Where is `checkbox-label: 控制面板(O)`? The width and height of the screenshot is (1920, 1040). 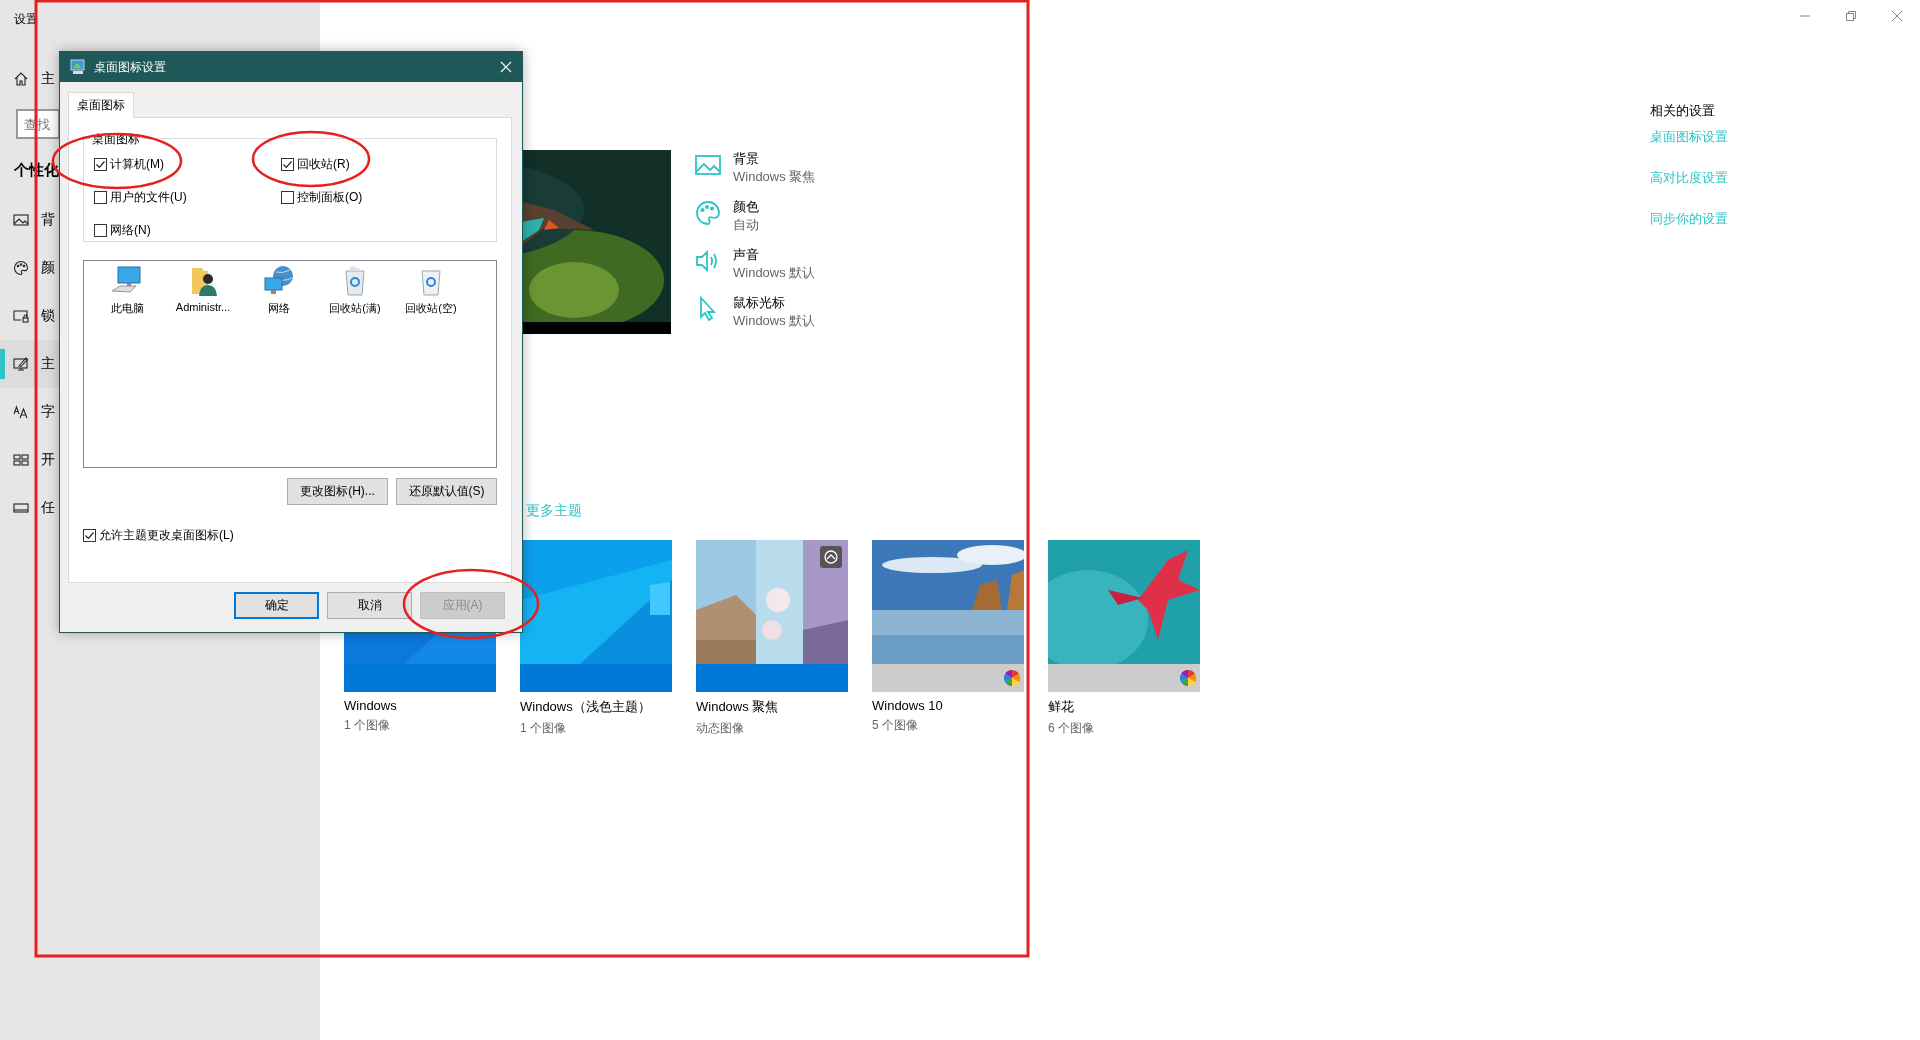 checkbox-label: 控制面板(O) is located at coordinates (330, 197).